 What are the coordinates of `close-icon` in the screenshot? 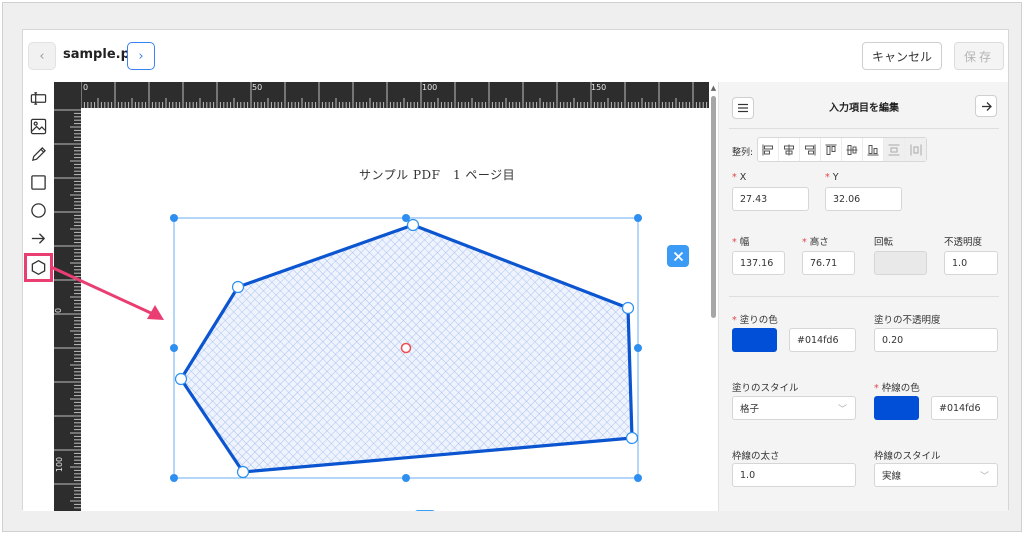 It's located at (678, 256).